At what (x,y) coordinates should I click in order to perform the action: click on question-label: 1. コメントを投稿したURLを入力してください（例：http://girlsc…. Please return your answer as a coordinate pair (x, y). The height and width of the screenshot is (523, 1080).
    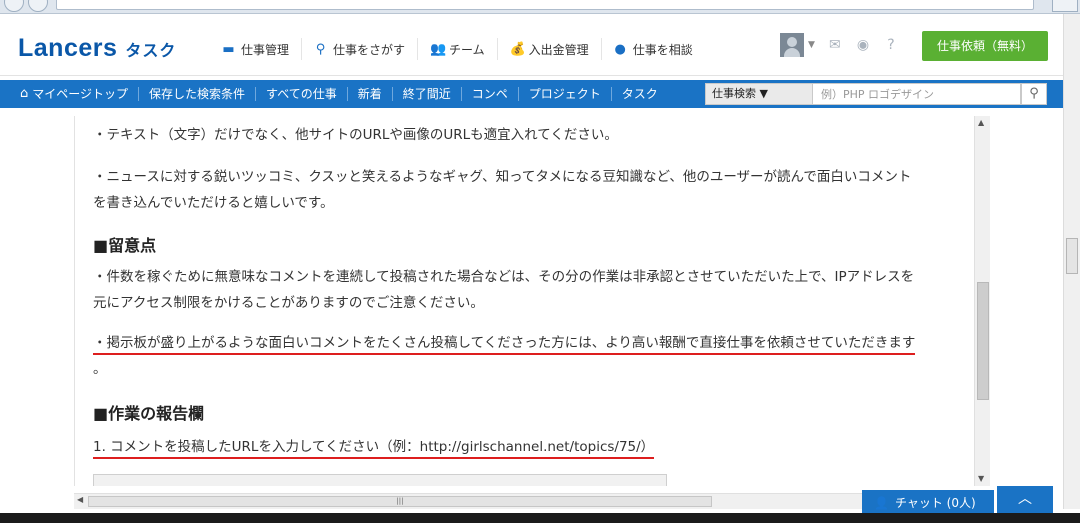
    Looking at the image, I should click on (528, 447).